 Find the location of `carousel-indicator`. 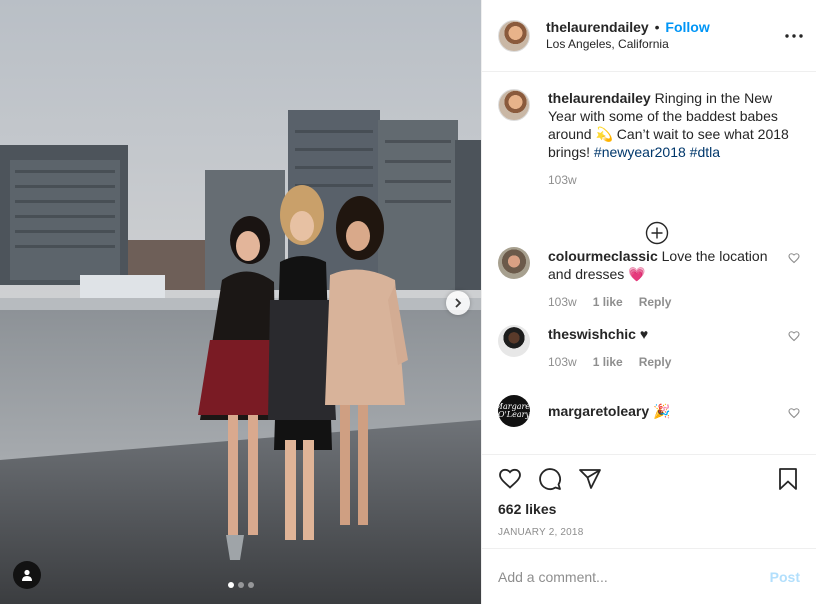

carousel-indicator is located at coordinates (241, 585).